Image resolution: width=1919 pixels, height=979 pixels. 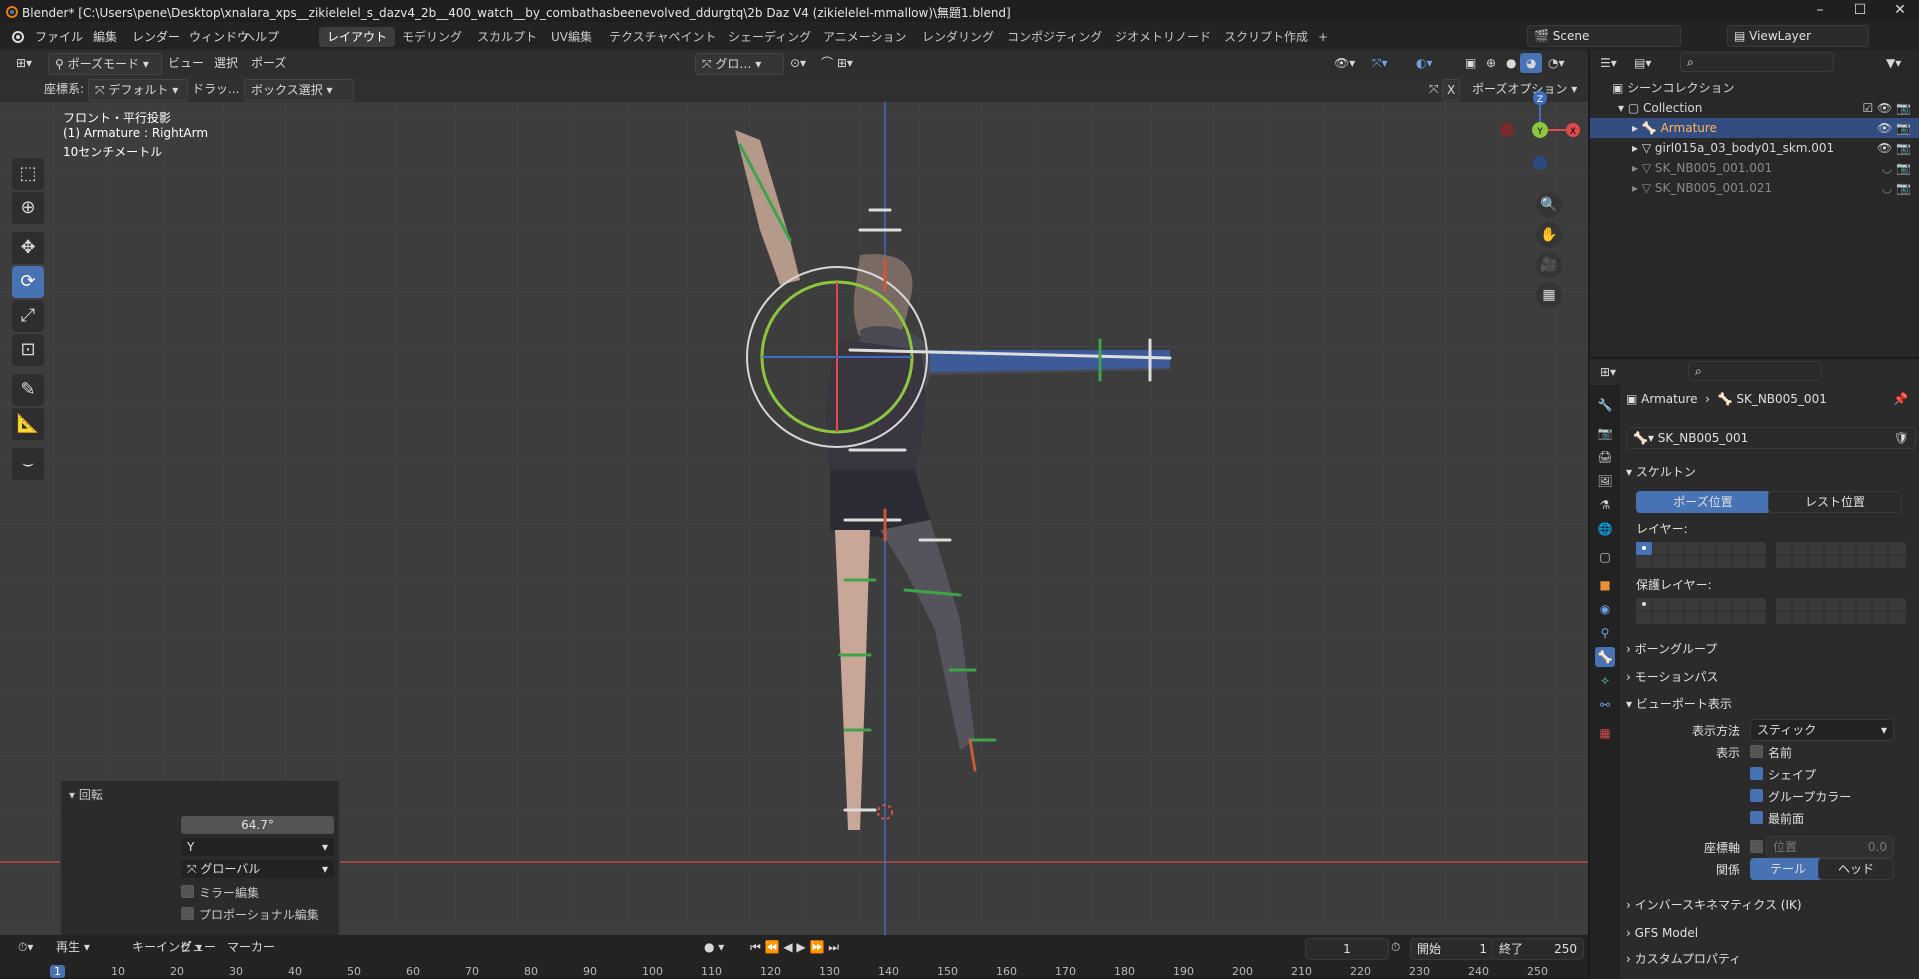 I want to click on display-as-dropdown: スティック ▾, so click(x=1822, y=730).